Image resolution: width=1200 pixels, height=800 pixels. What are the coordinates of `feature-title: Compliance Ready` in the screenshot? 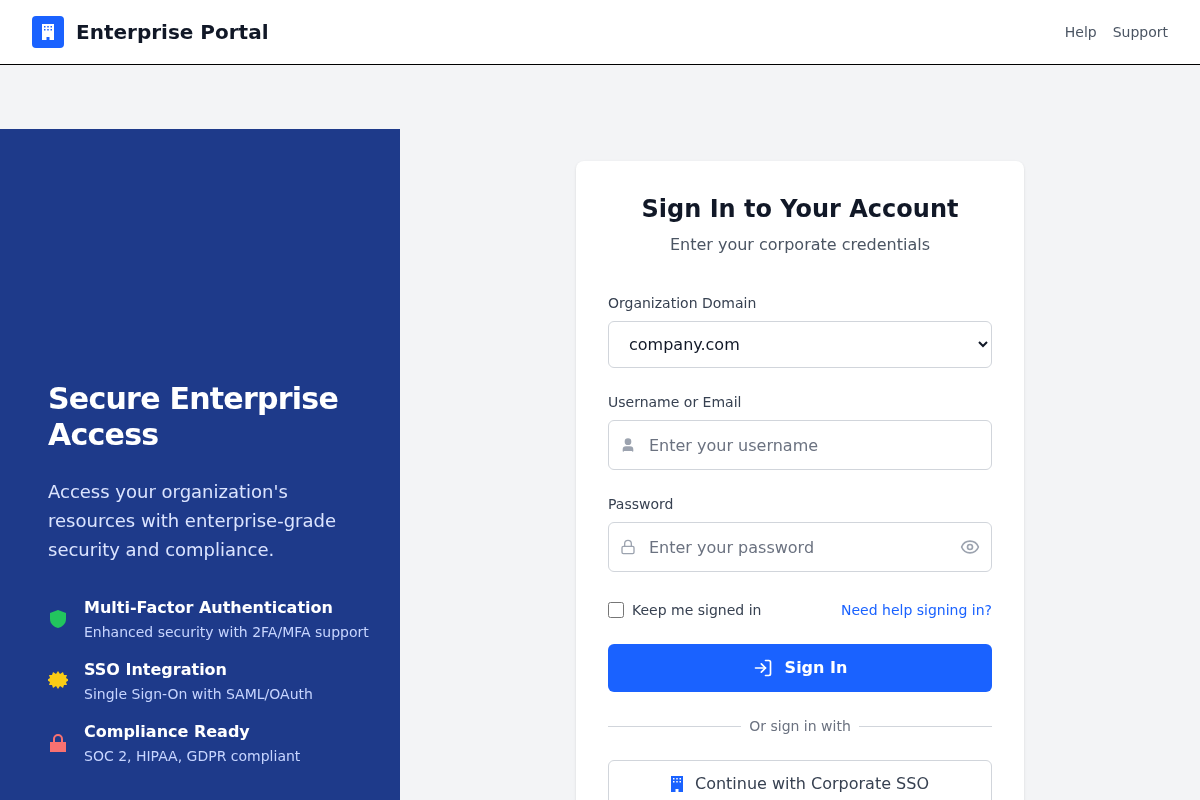 It's located at (167, 732).